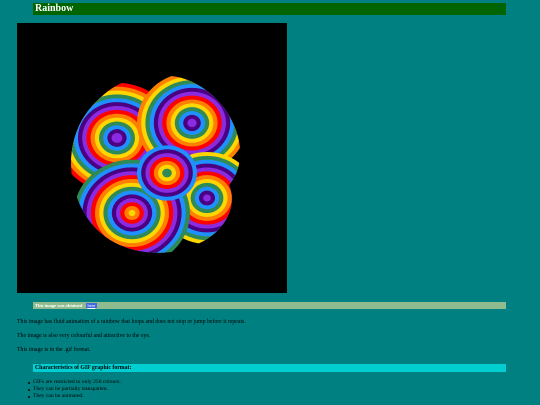  Describe the element at coordinates (59, 305) in the screenshot. I see `credit-text: This image was obtained` at that location.